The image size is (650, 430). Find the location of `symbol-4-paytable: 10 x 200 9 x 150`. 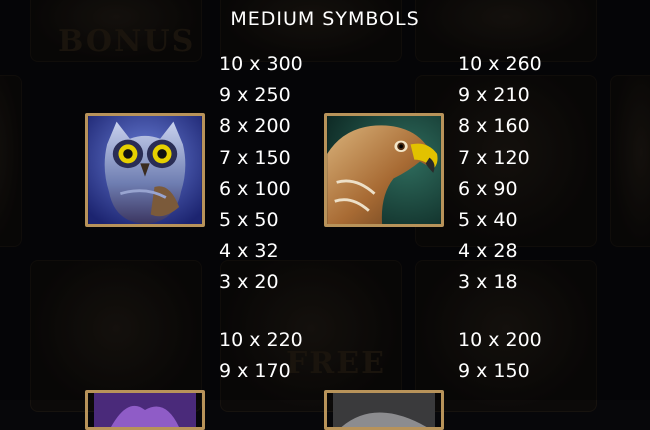

symbol-4-paytable: 10 x 200 9 x 150 is located at coordinates (500, 356).